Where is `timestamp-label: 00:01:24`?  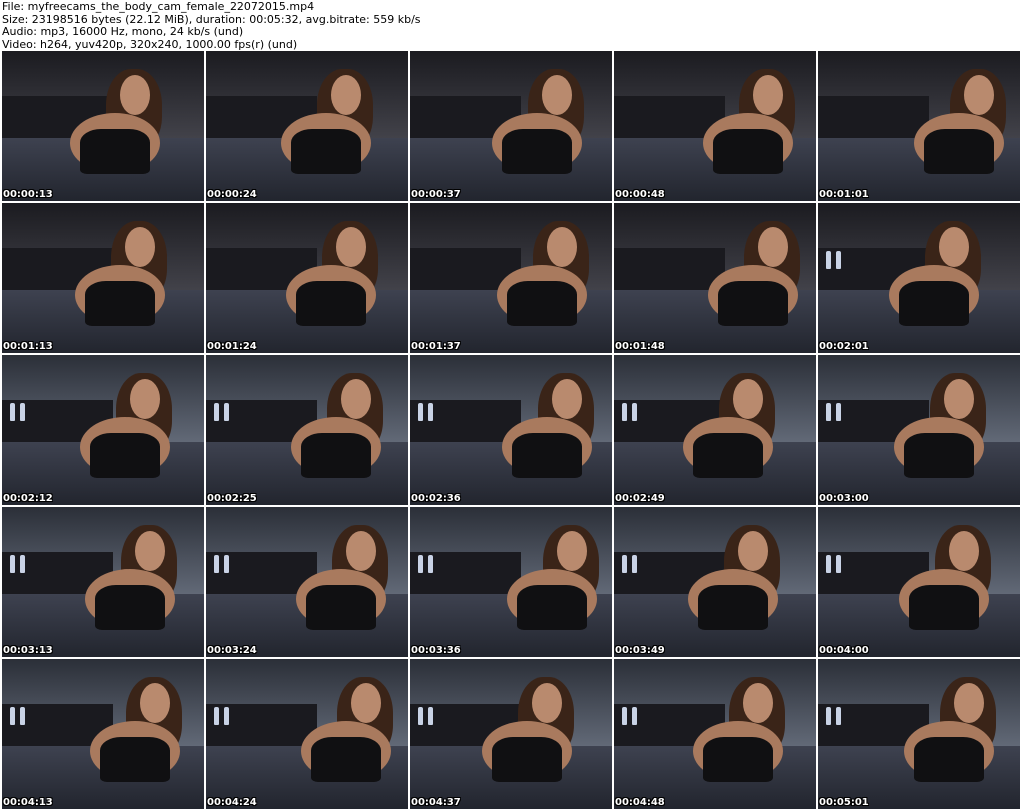
timestamp-label: 00:01:24 is located at coordinates (232, 346).